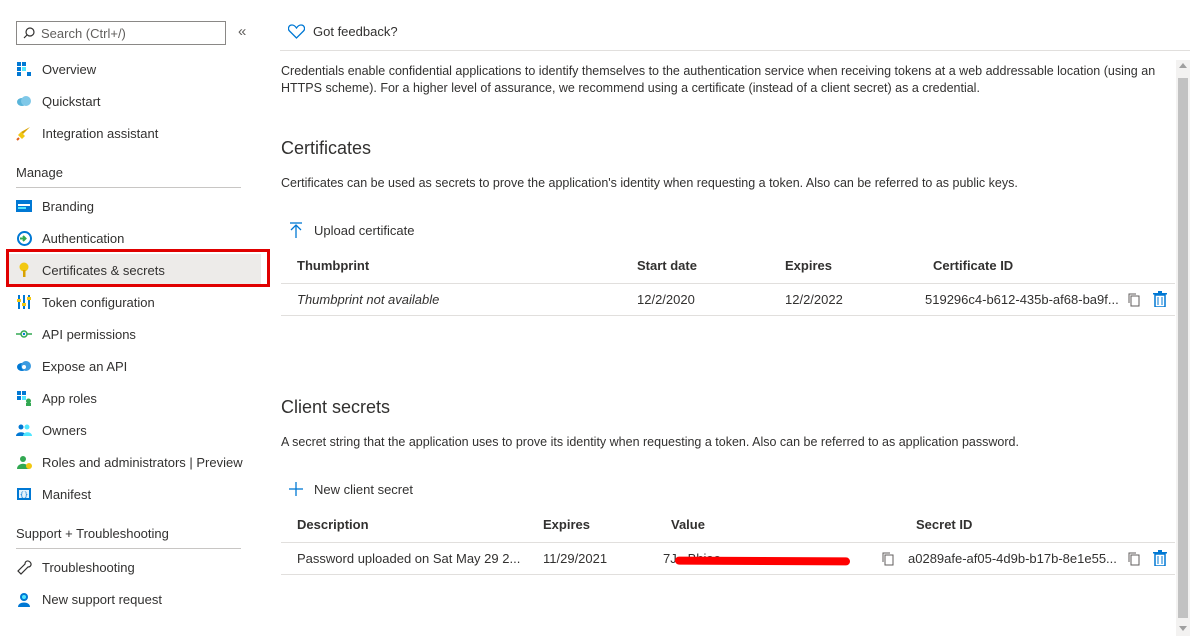 The image size is (1190, 636). Describe the element at coordinates (100, 133) in the screenshot. I see `sidebar-item-label: Integration assistant` at that location.